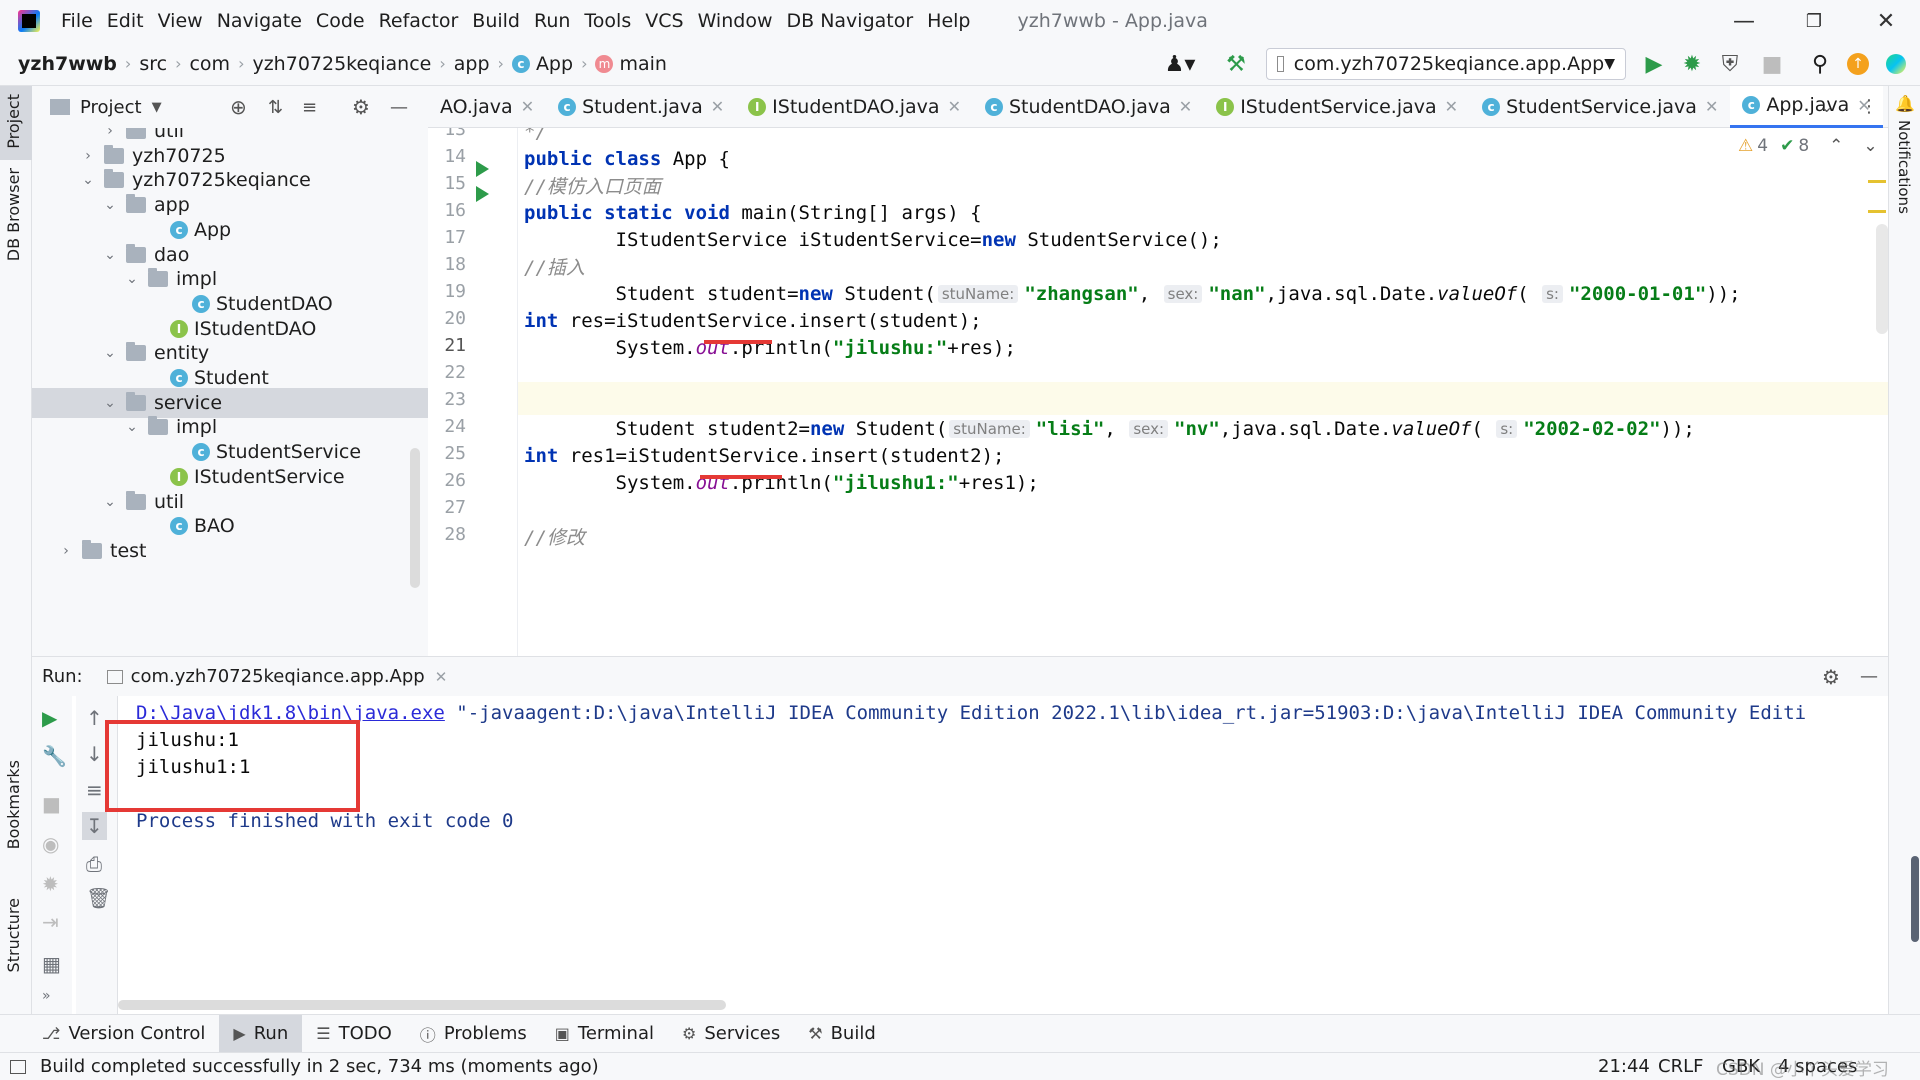  Describe the element at coordinates (49, 718) in the screenshot. I see `rerun-icon: ▶` at that location.